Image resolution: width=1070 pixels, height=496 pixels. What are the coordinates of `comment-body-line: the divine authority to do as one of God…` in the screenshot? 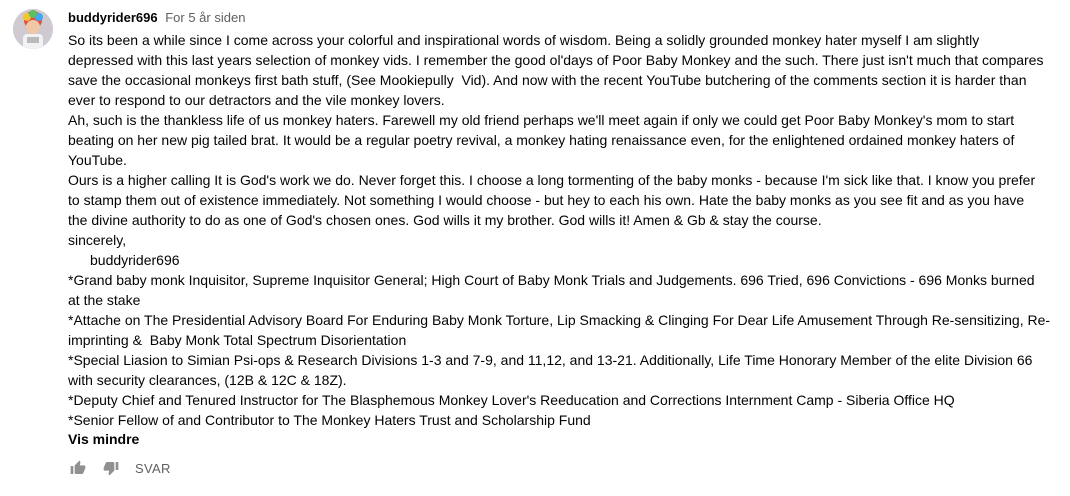 It's located at (445, 220).